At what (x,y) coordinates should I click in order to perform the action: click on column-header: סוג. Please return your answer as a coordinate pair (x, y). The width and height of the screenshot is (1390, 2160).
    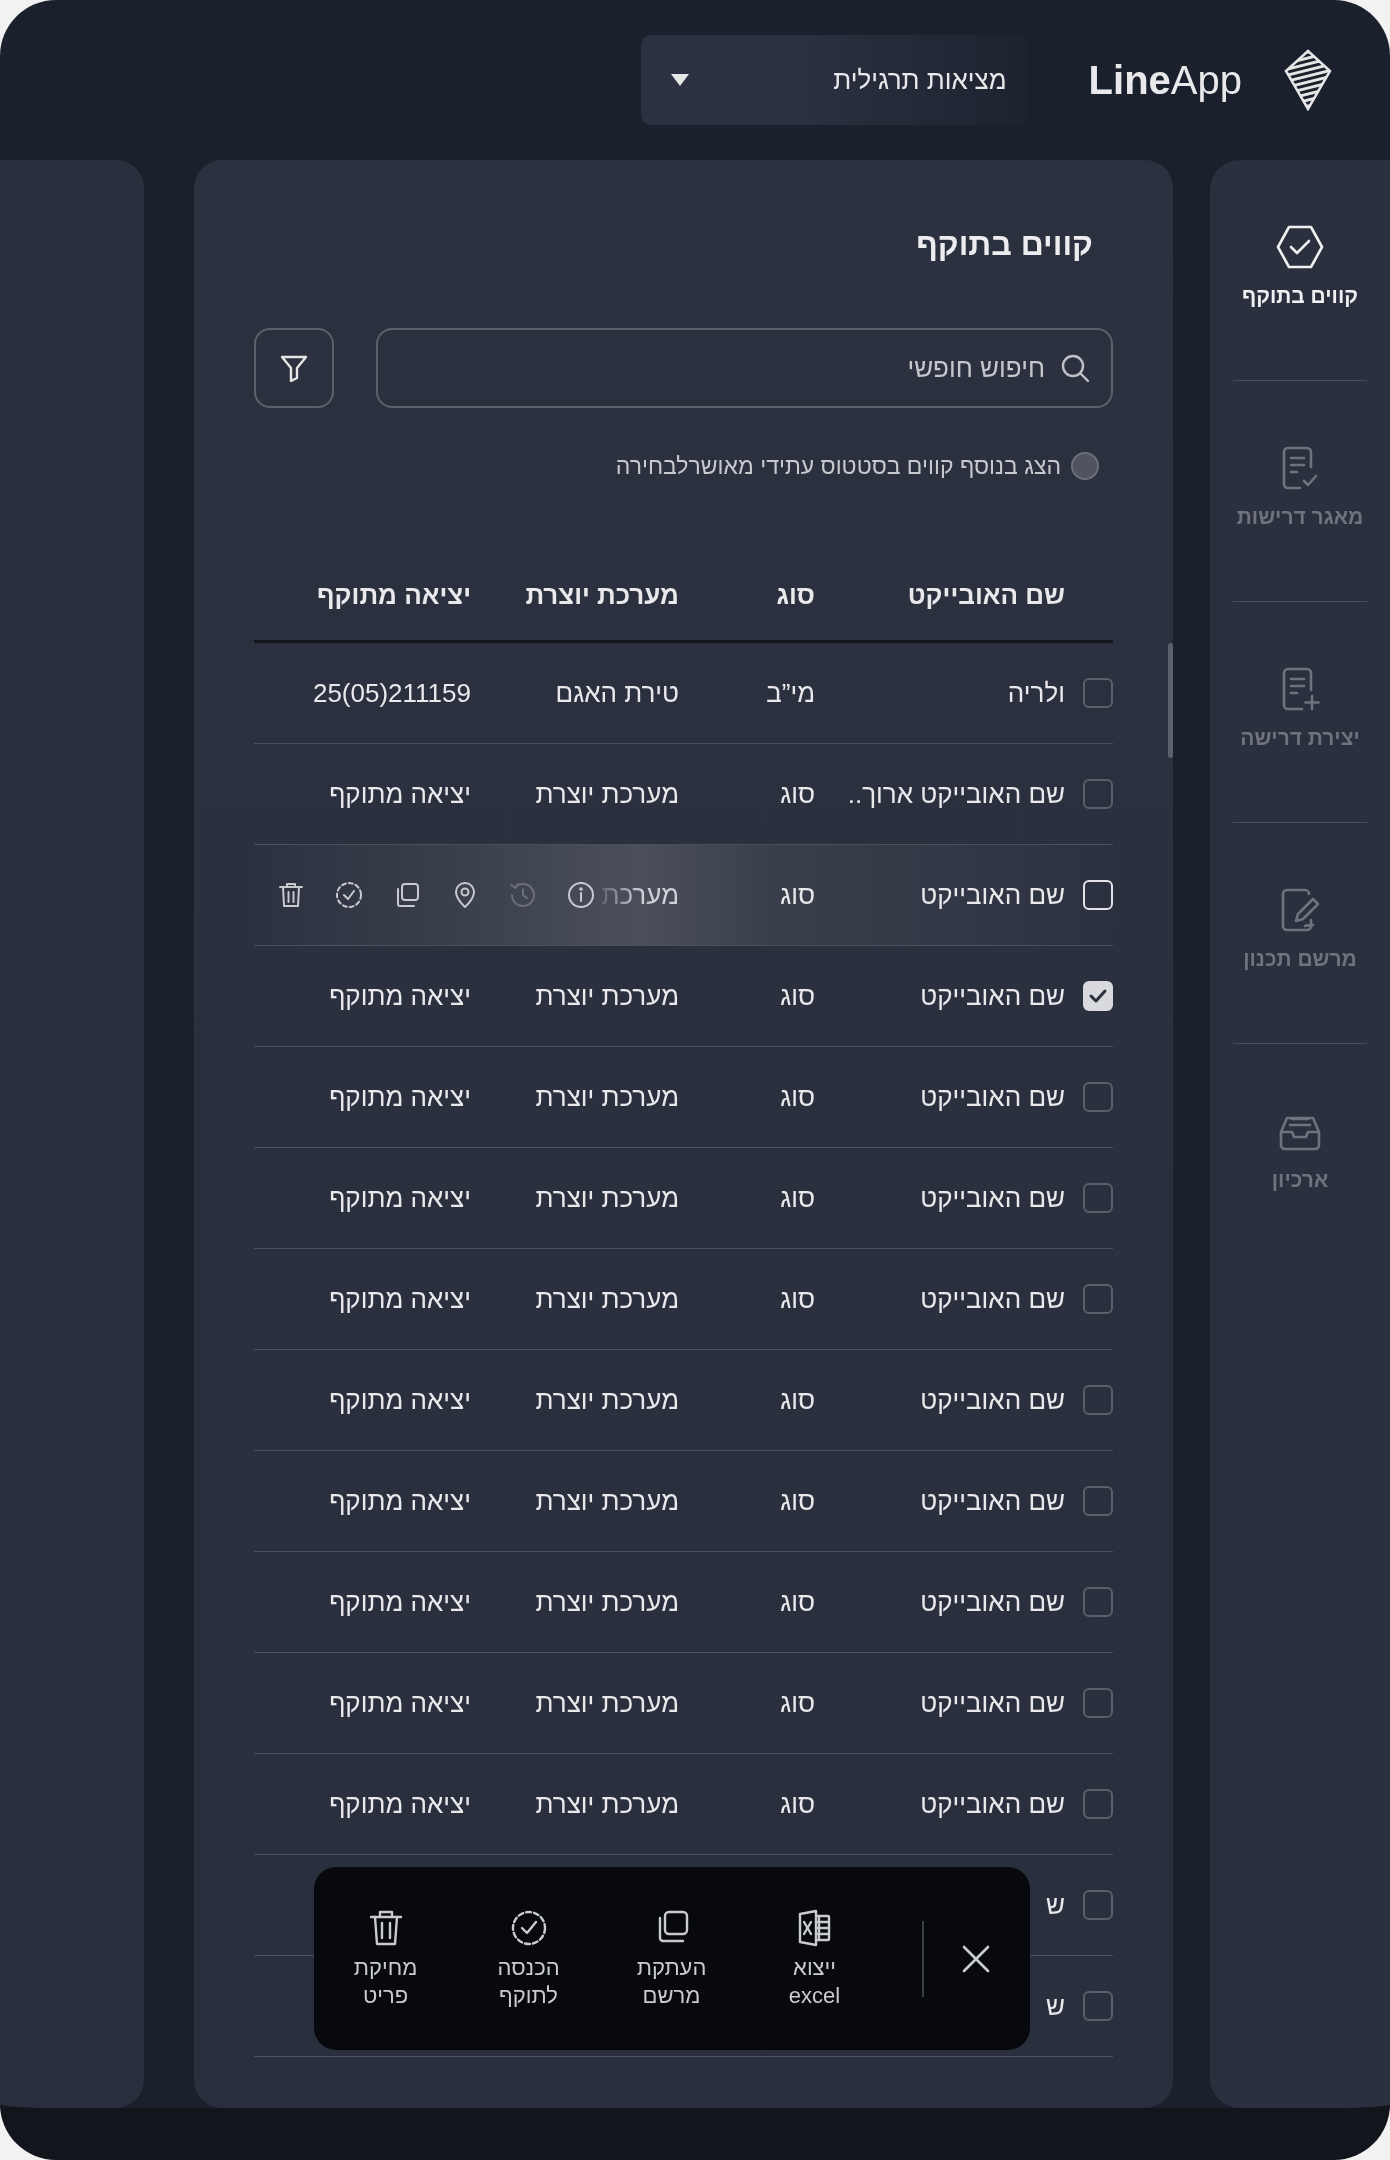
    Looking at the image, I should click on (795, 595).